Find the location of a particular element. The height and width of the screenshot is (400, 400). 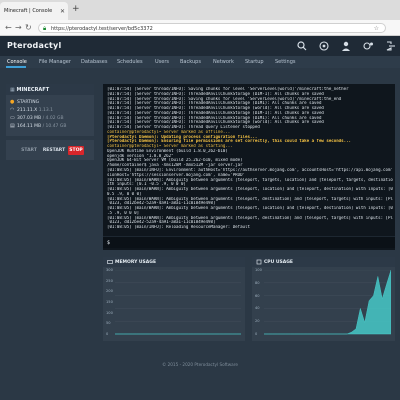

y-tick-label: 40 is located at coordinates (257, 308).